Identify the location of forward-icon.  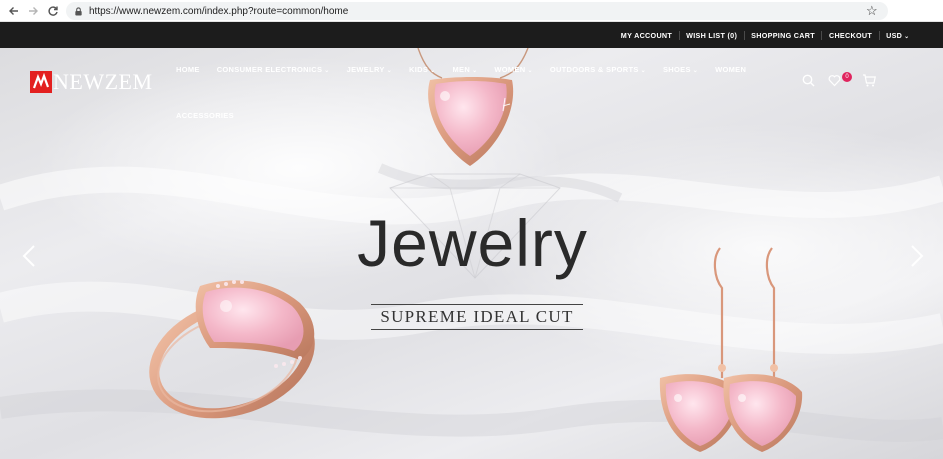
(33, 11).